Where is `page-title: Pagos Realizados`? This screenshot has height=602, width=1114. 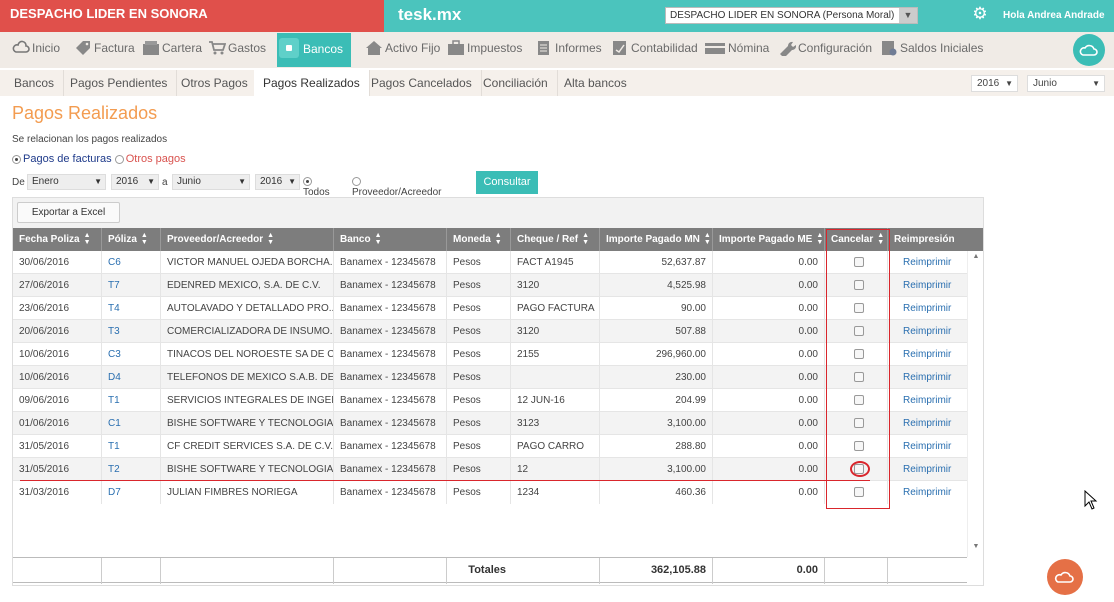
page-title: Pagos Realizados is located at coordinates (85, 113).